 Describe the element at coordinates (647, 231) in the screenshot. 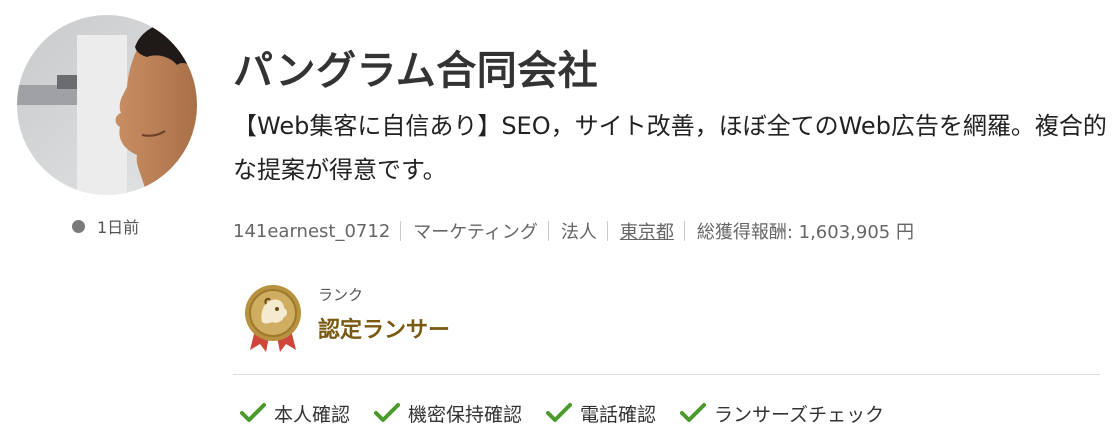

I see `meta-location-link: 東京都` at that location.